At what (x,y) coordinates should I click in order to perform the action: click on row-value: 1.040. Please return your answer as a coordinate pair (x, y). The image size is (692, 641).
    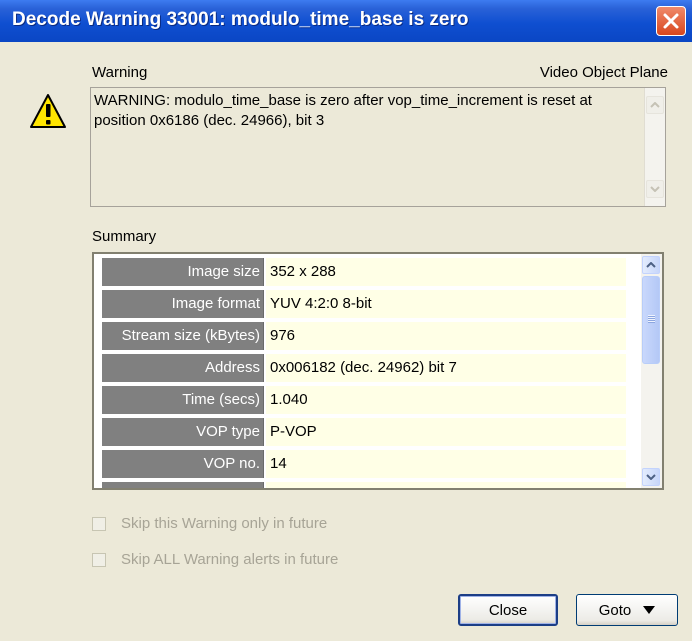
    Looking at the image, I should click on (446, 400).